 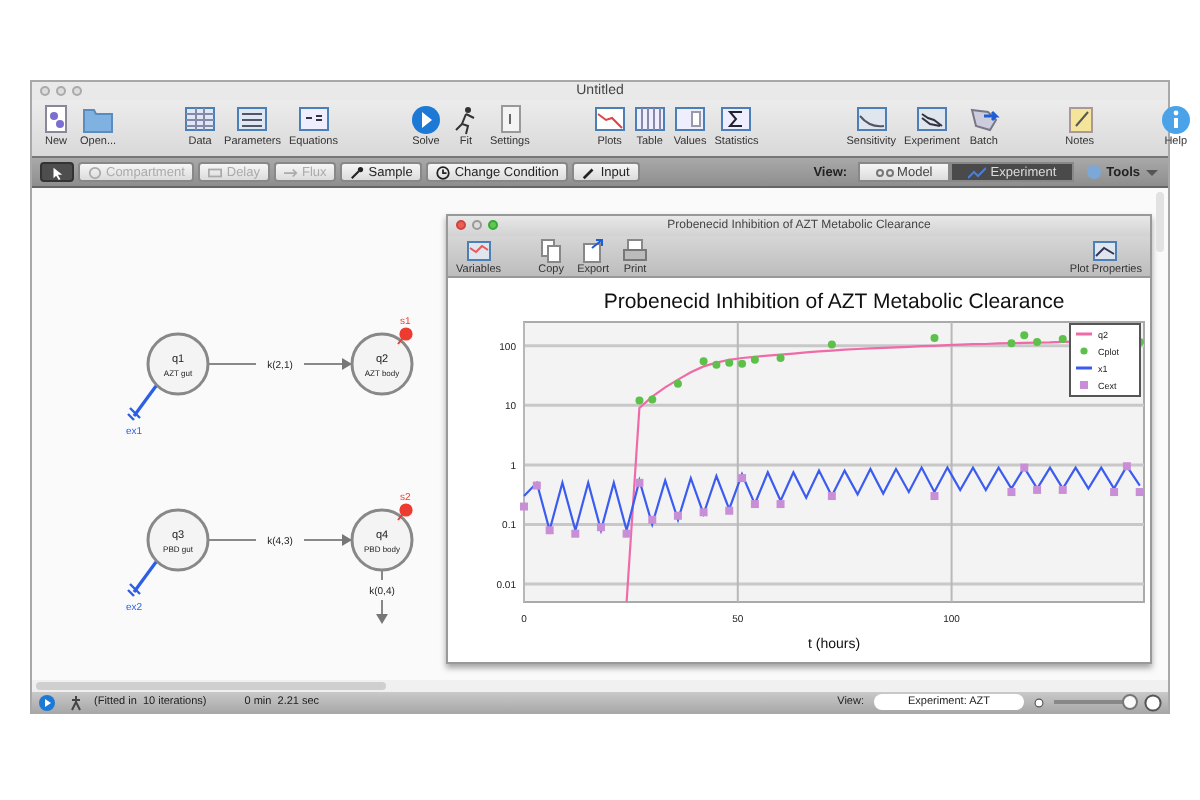 What do you see at coordinates (1094, 172) in the screenshot?
I see `globe-icon` at bounding box center [1094, 172].